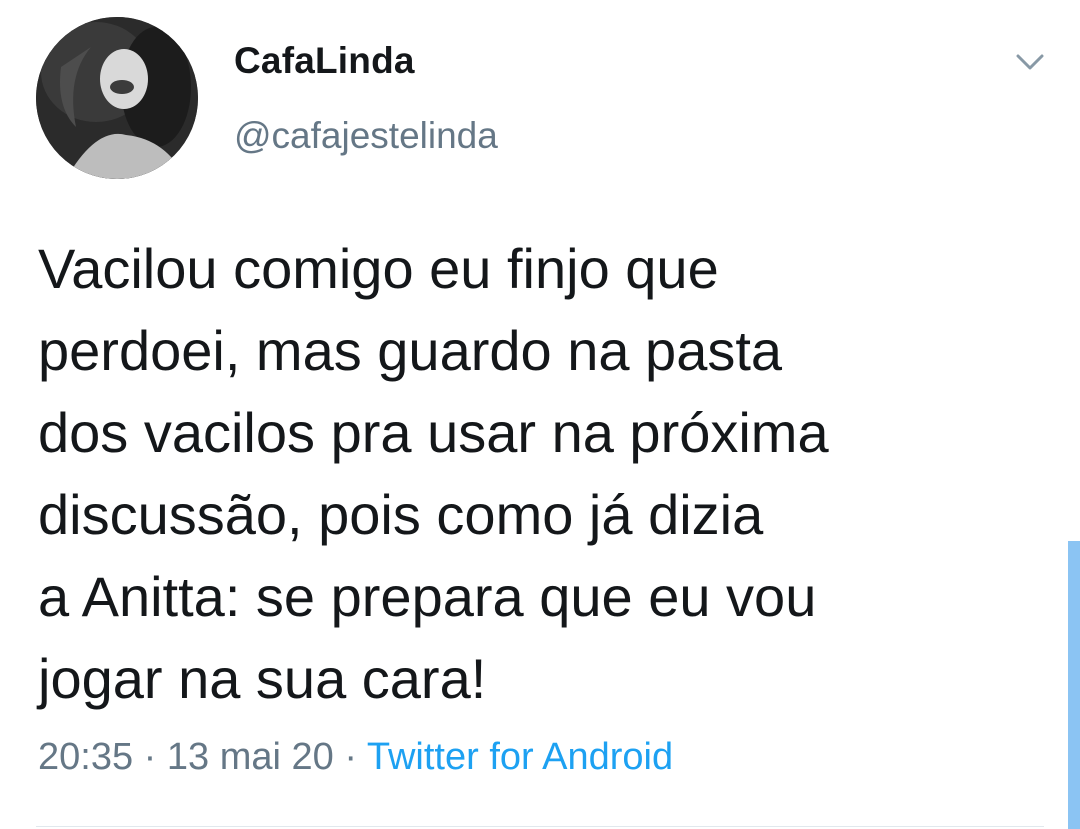 The width and height of the screenshot is (1080, 829). What do you see at coordinates (433, 432) in the screenshot?
I see `tweet-text-line: dos vacilos pra usar na próxima` at bounding box center [433, 432].